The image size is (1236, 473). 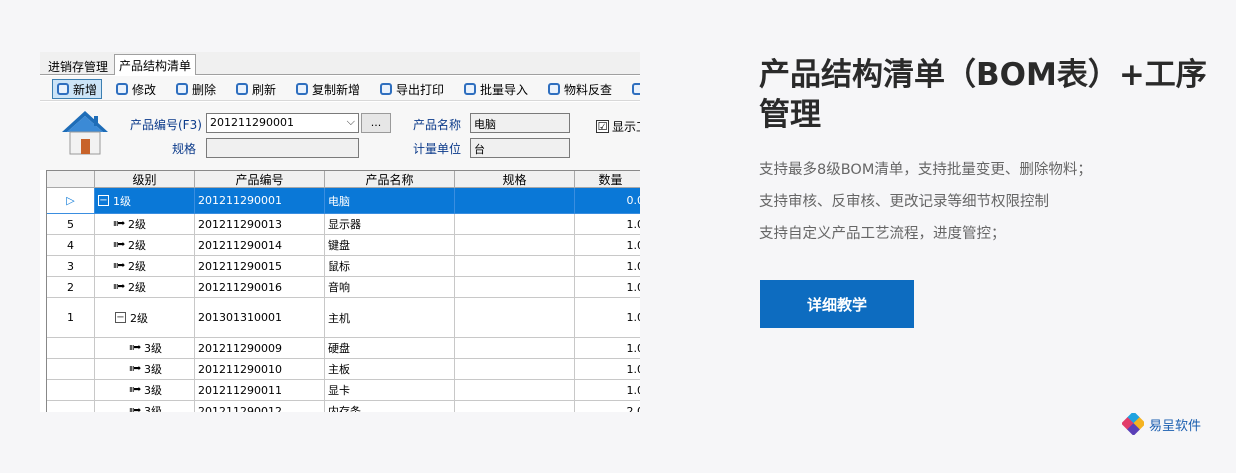 I want to click on spec-field, so click(x=282, y=148).